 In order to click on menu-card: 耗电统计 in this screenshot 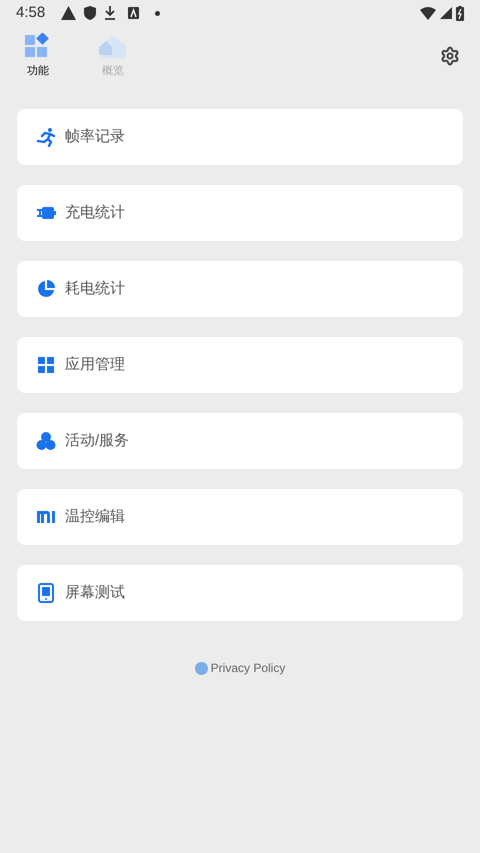, I will do `click(240, 289)`.